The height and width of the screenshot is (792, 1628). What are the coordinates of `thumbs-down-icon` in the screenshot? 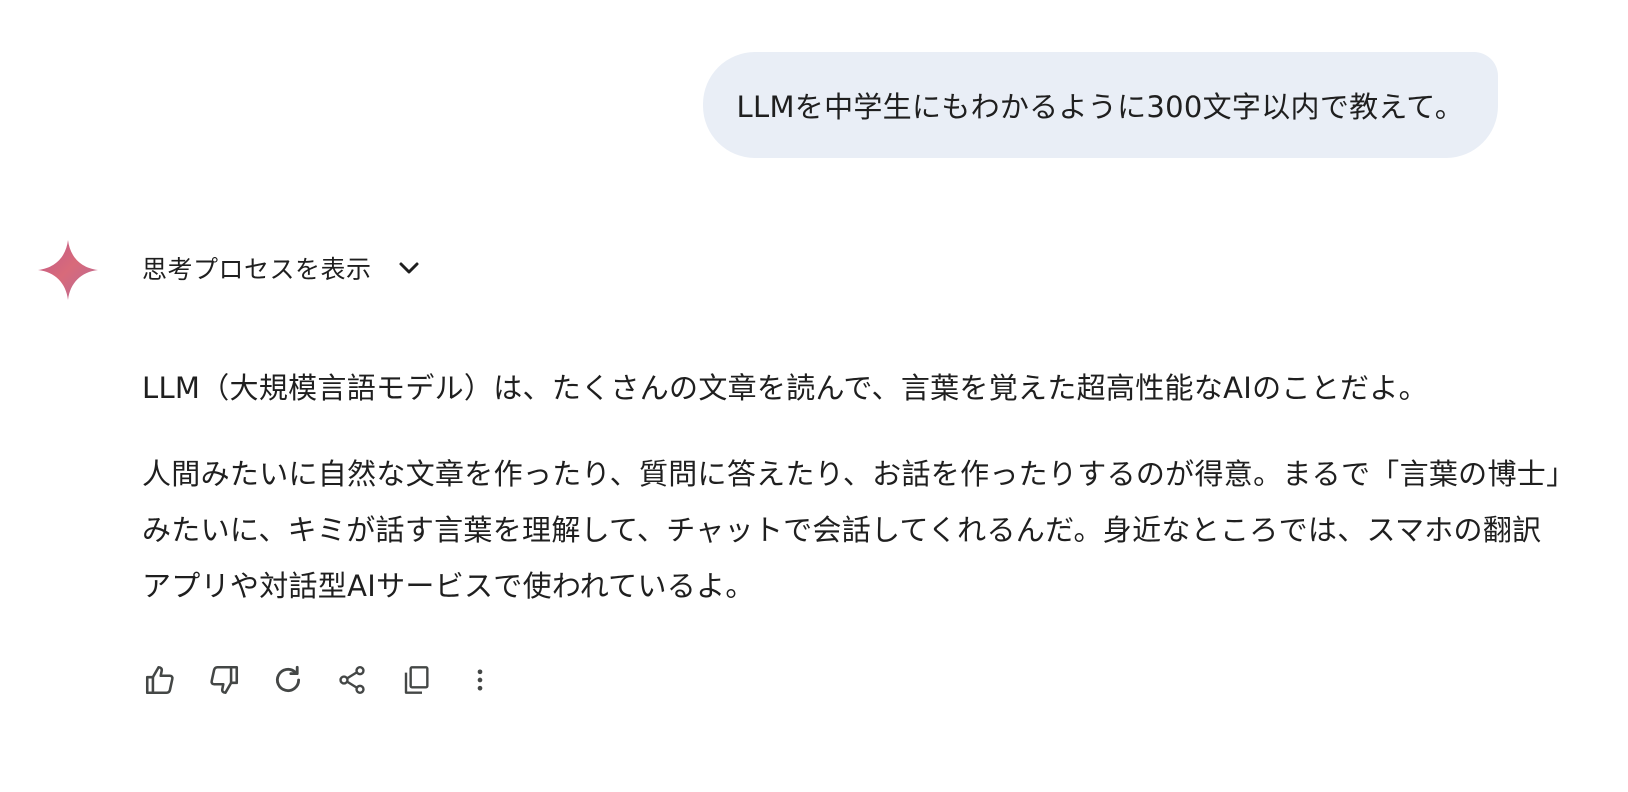 It's located at (224, 680).